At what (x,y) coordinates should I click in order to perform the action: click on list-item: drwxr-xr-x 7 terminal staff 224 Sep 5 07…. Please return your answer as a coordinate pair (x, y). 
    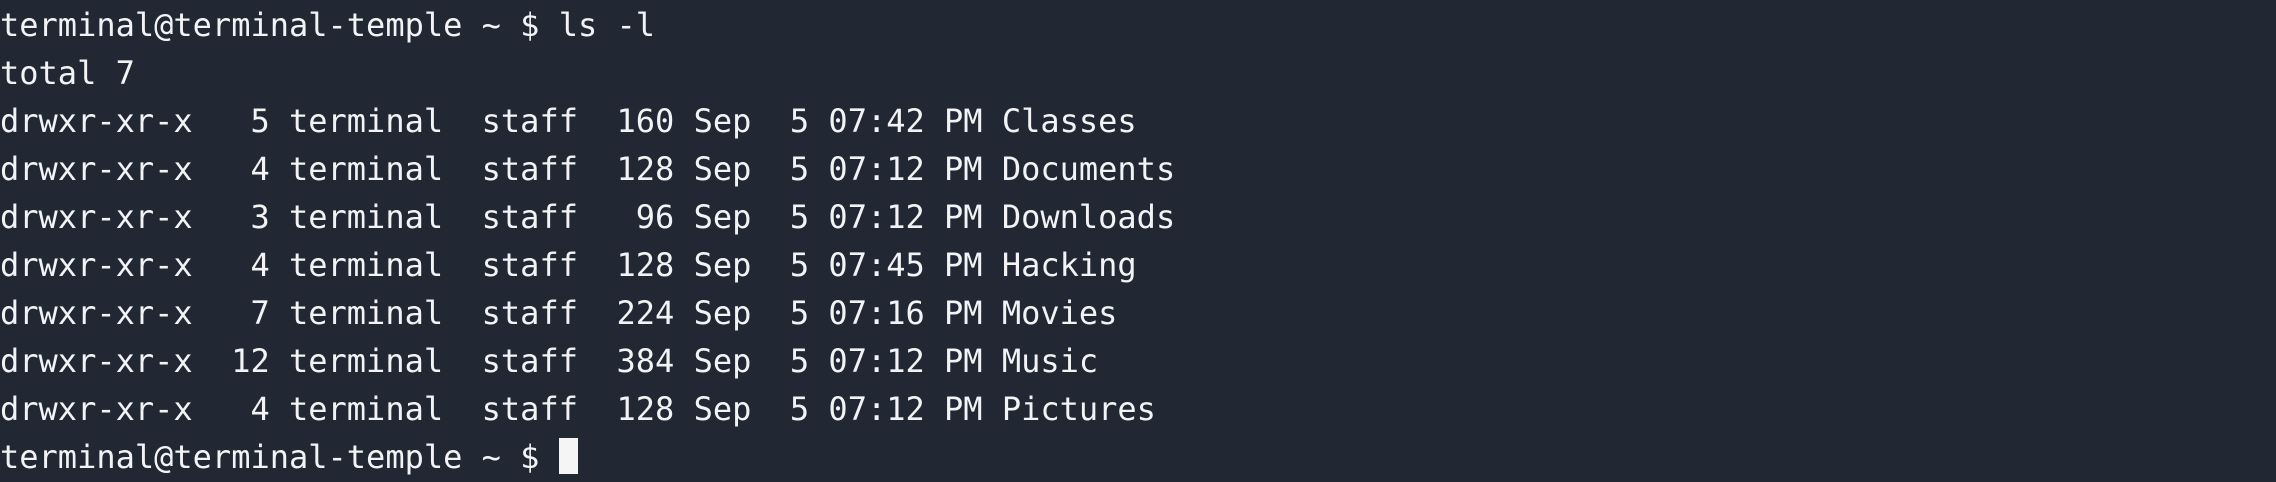
    Looking at the image, I should click on (559, 313).